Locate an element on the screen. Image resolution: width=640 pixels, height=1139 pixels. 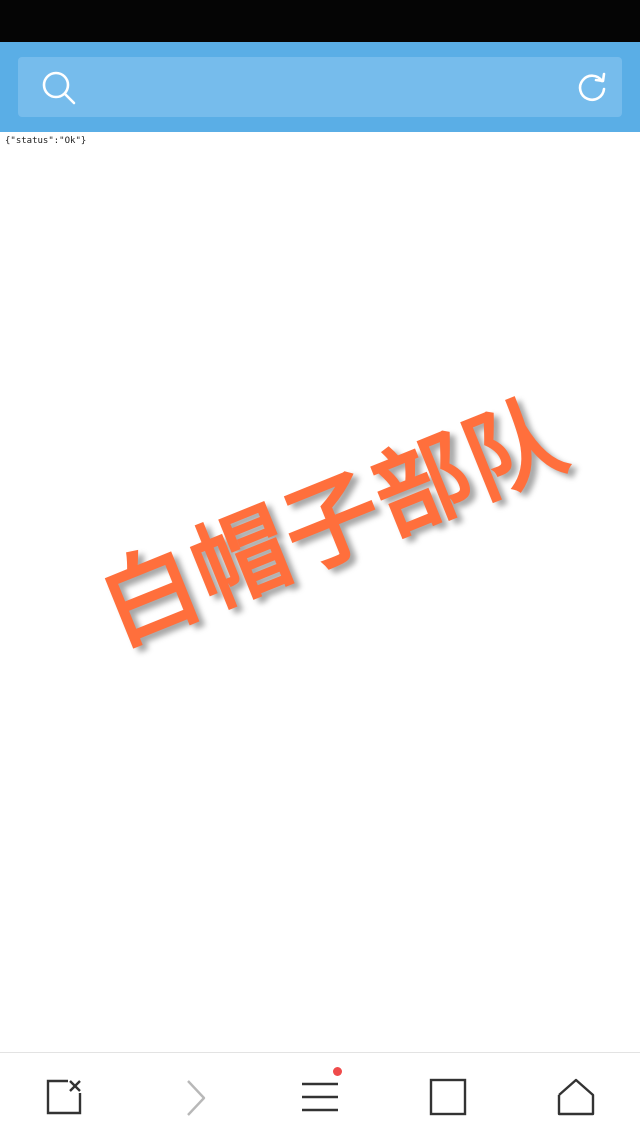
tabs-icon is located at coordinates (448, 1097).